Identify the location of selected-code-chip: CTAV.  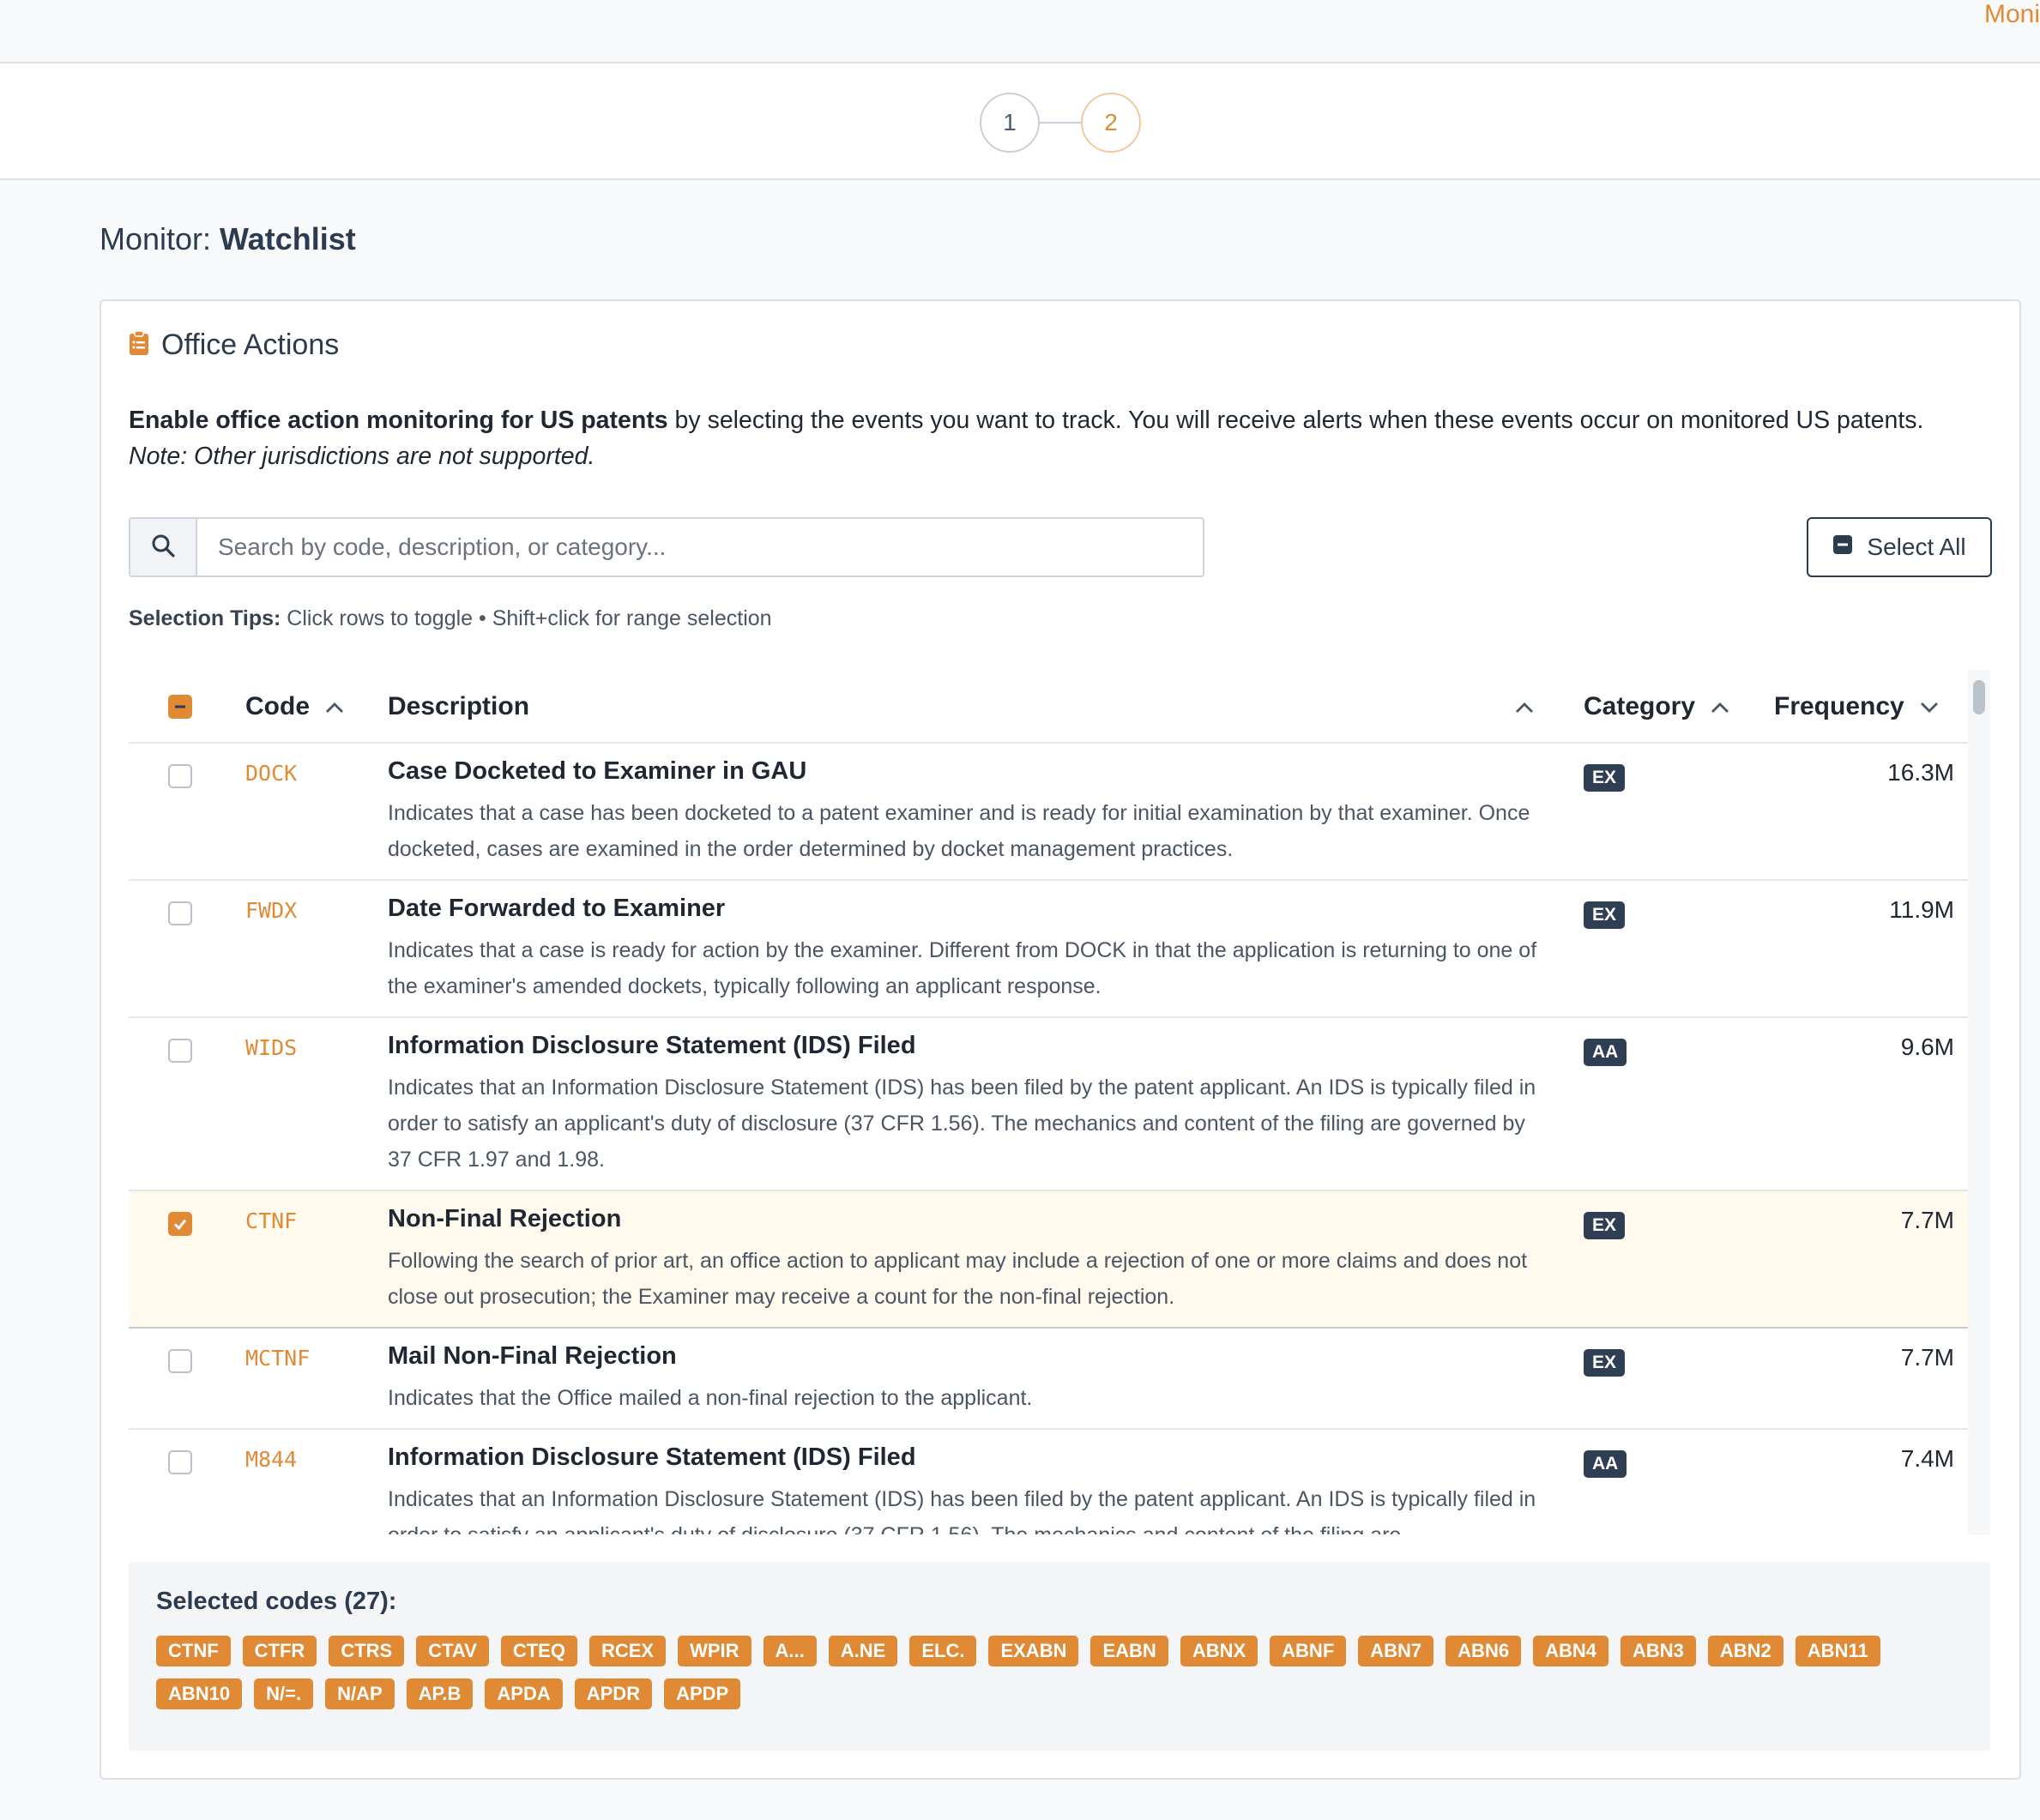
(453, 1651).